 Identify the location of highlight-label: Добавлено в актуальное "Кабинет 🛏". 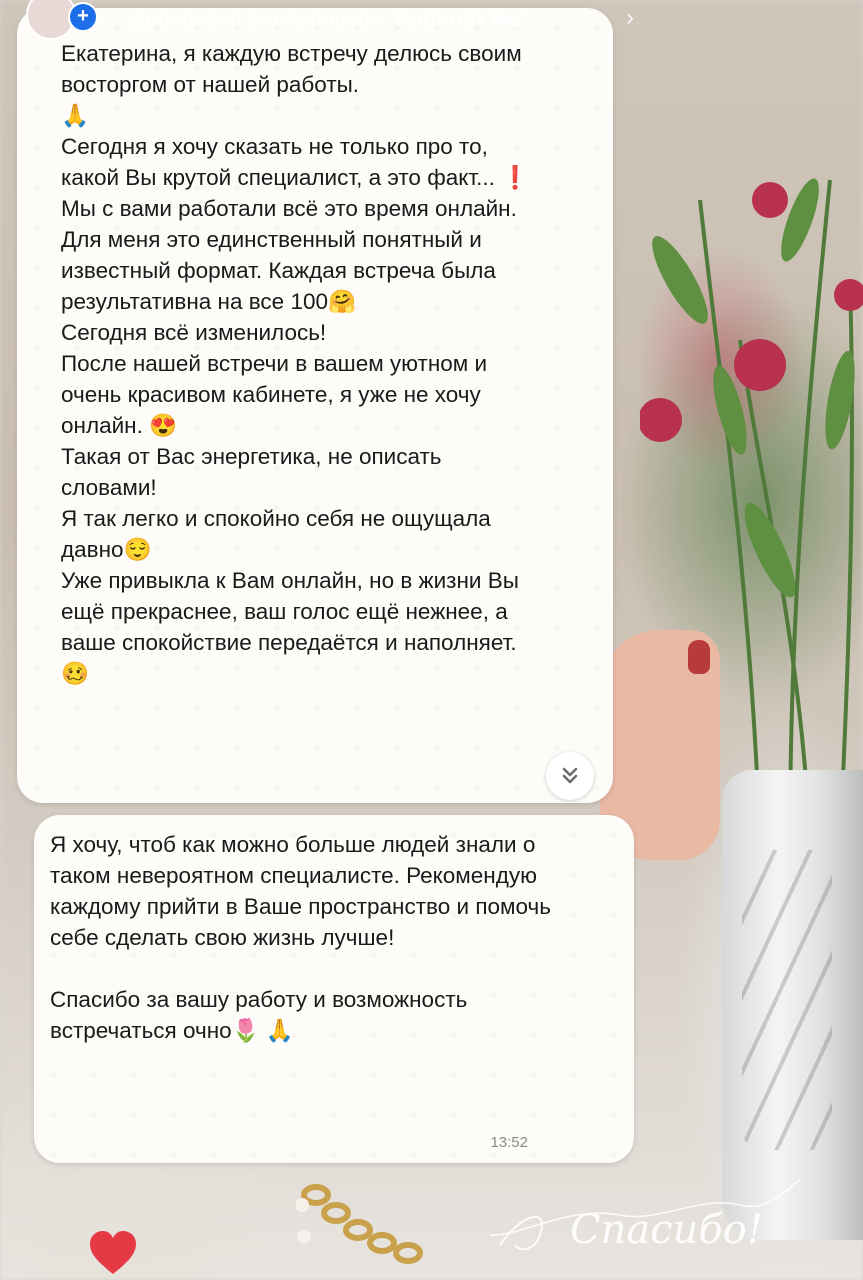
(328, 19).